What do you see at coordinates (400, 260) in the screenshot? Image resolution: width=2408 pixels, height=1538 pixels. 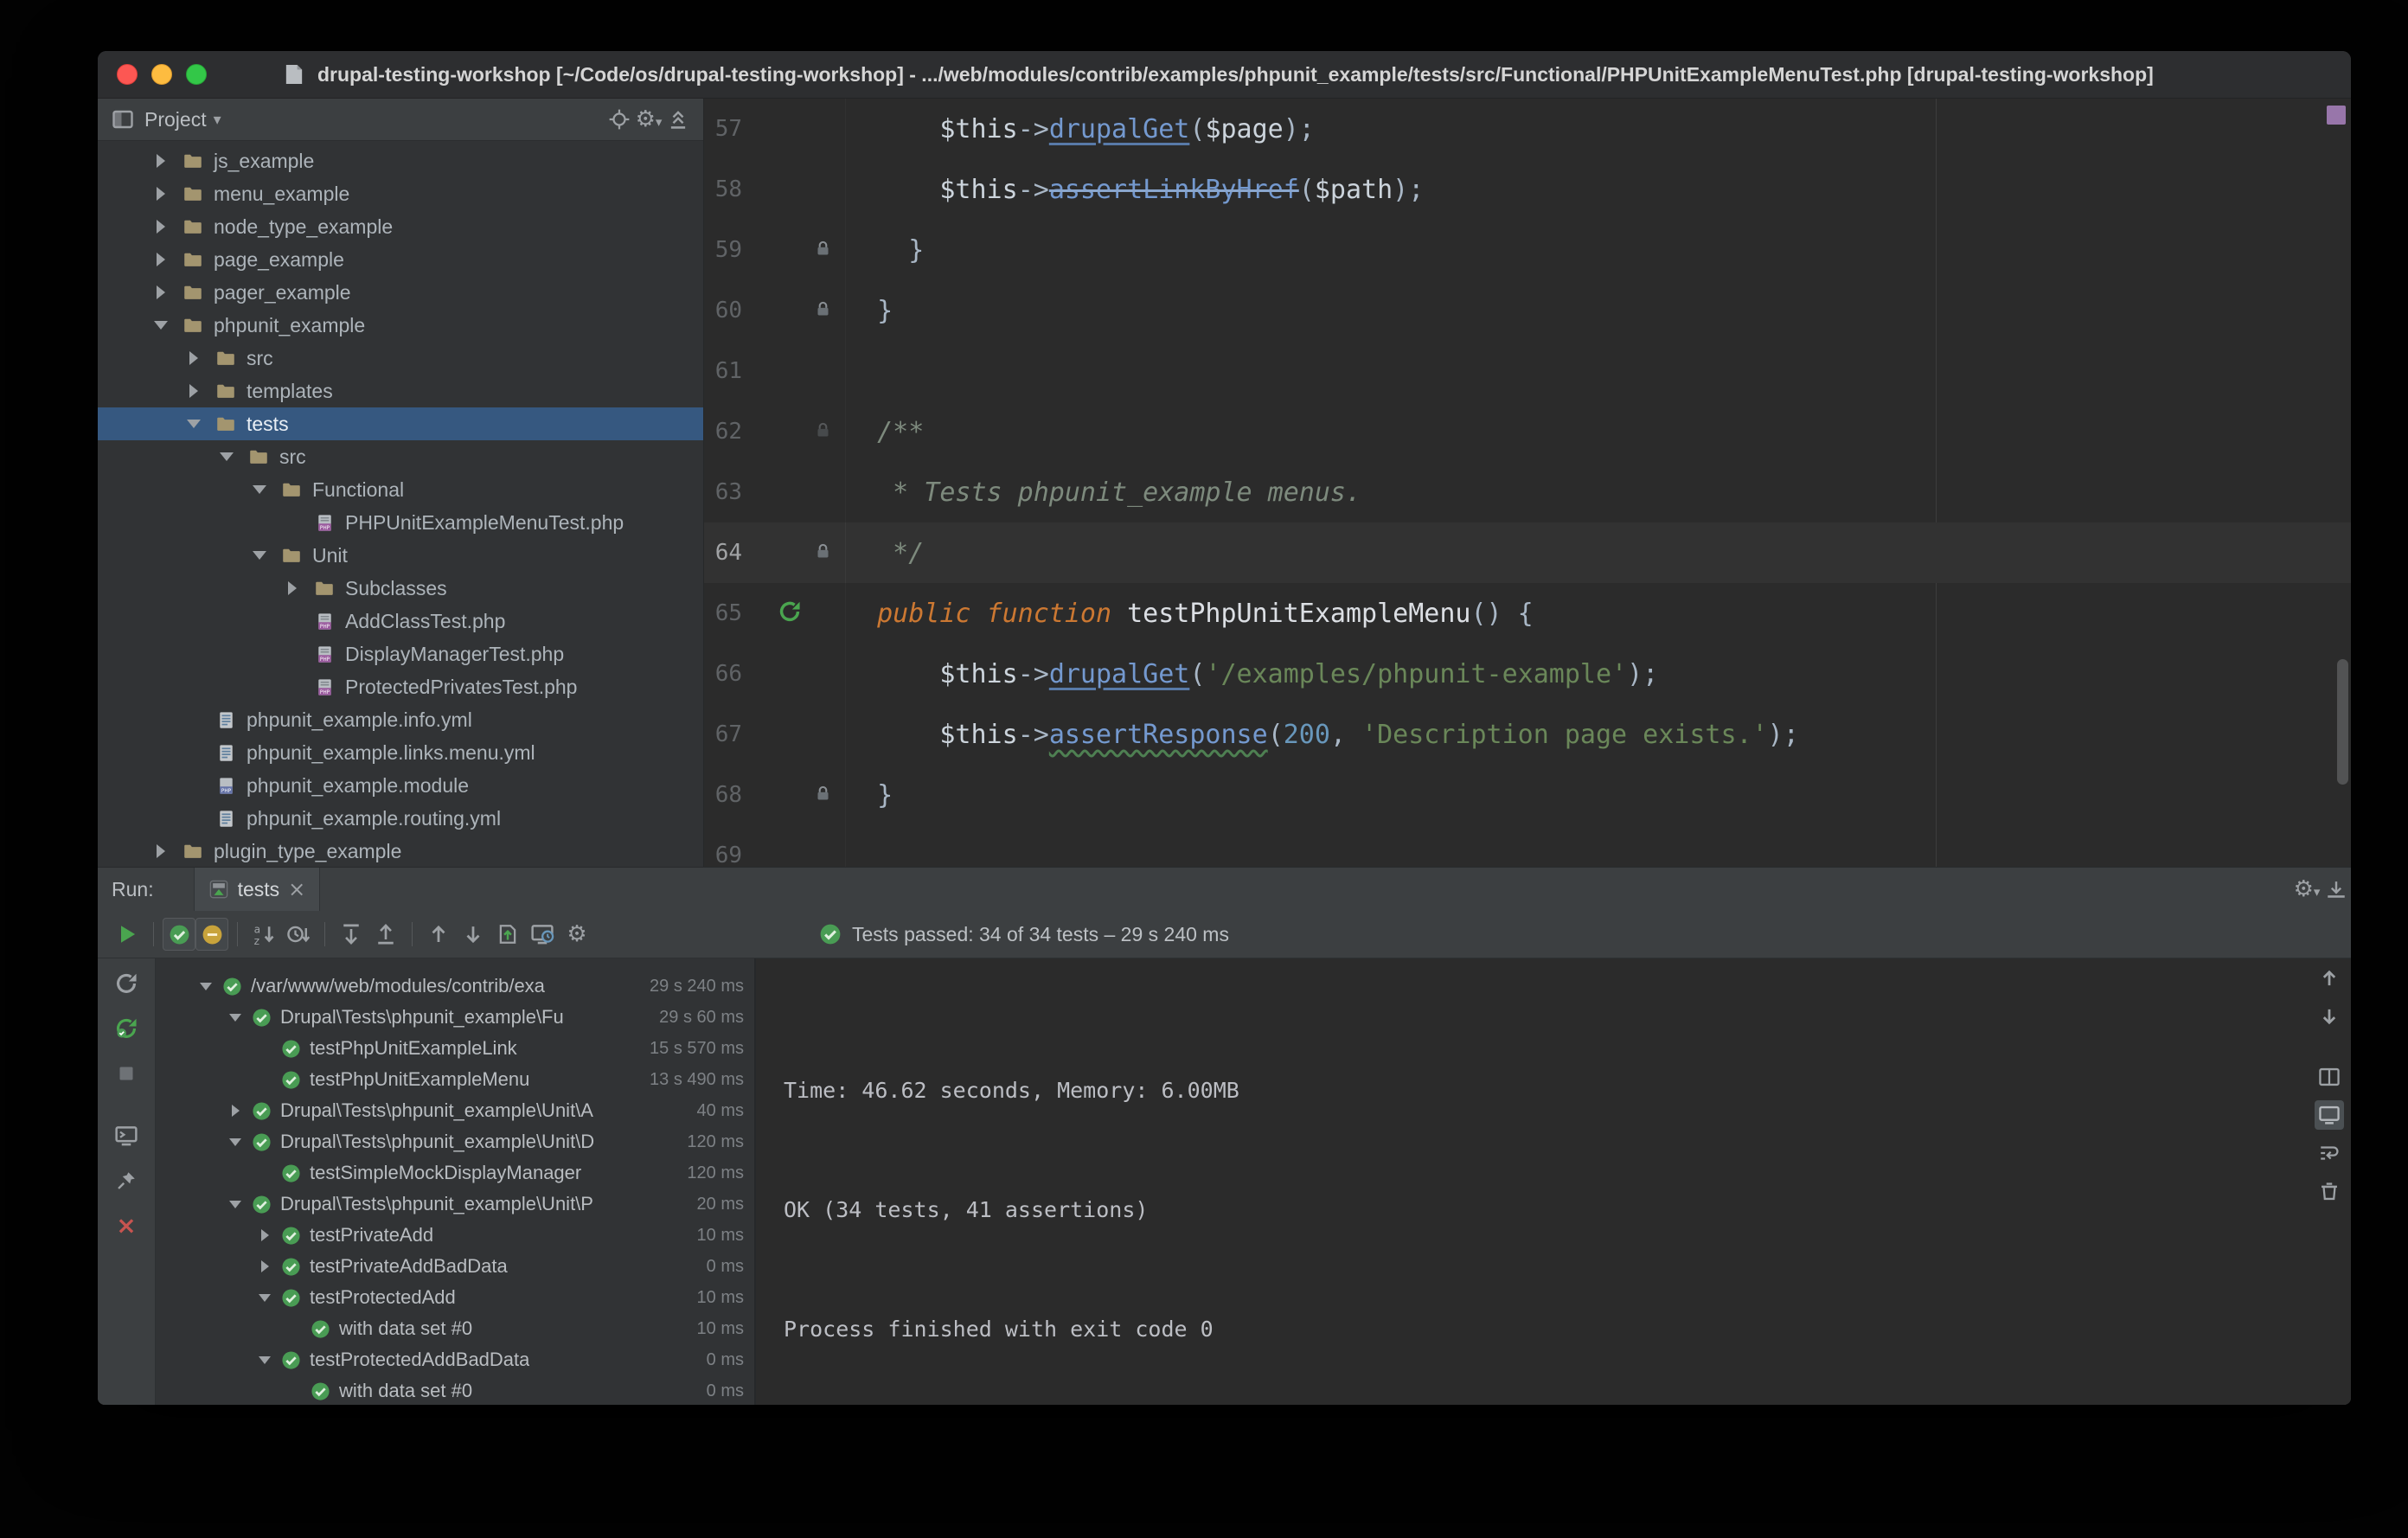 I see `project-tree-item: page_example` at bounding box center [400, 260].